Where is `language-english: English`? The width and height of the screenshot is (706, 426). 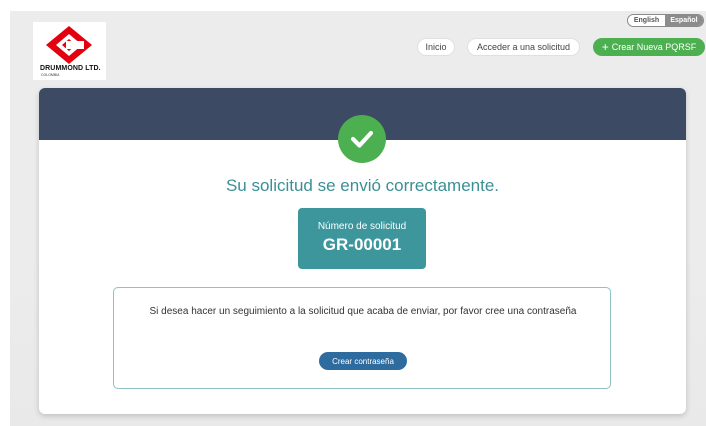 language-english: English is located at coordinates (646, 20).